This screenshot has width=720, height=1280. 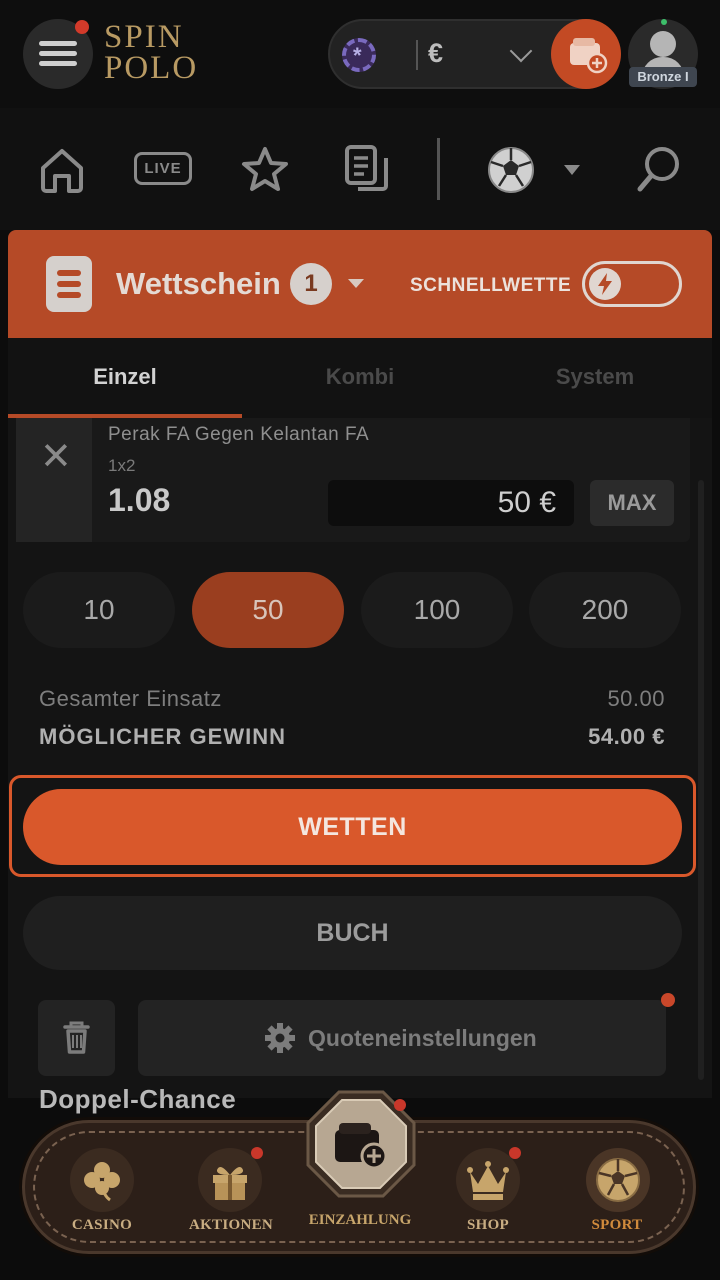 I want to click on brand-logo: SPIN POLO, so click(x=151, y=53).